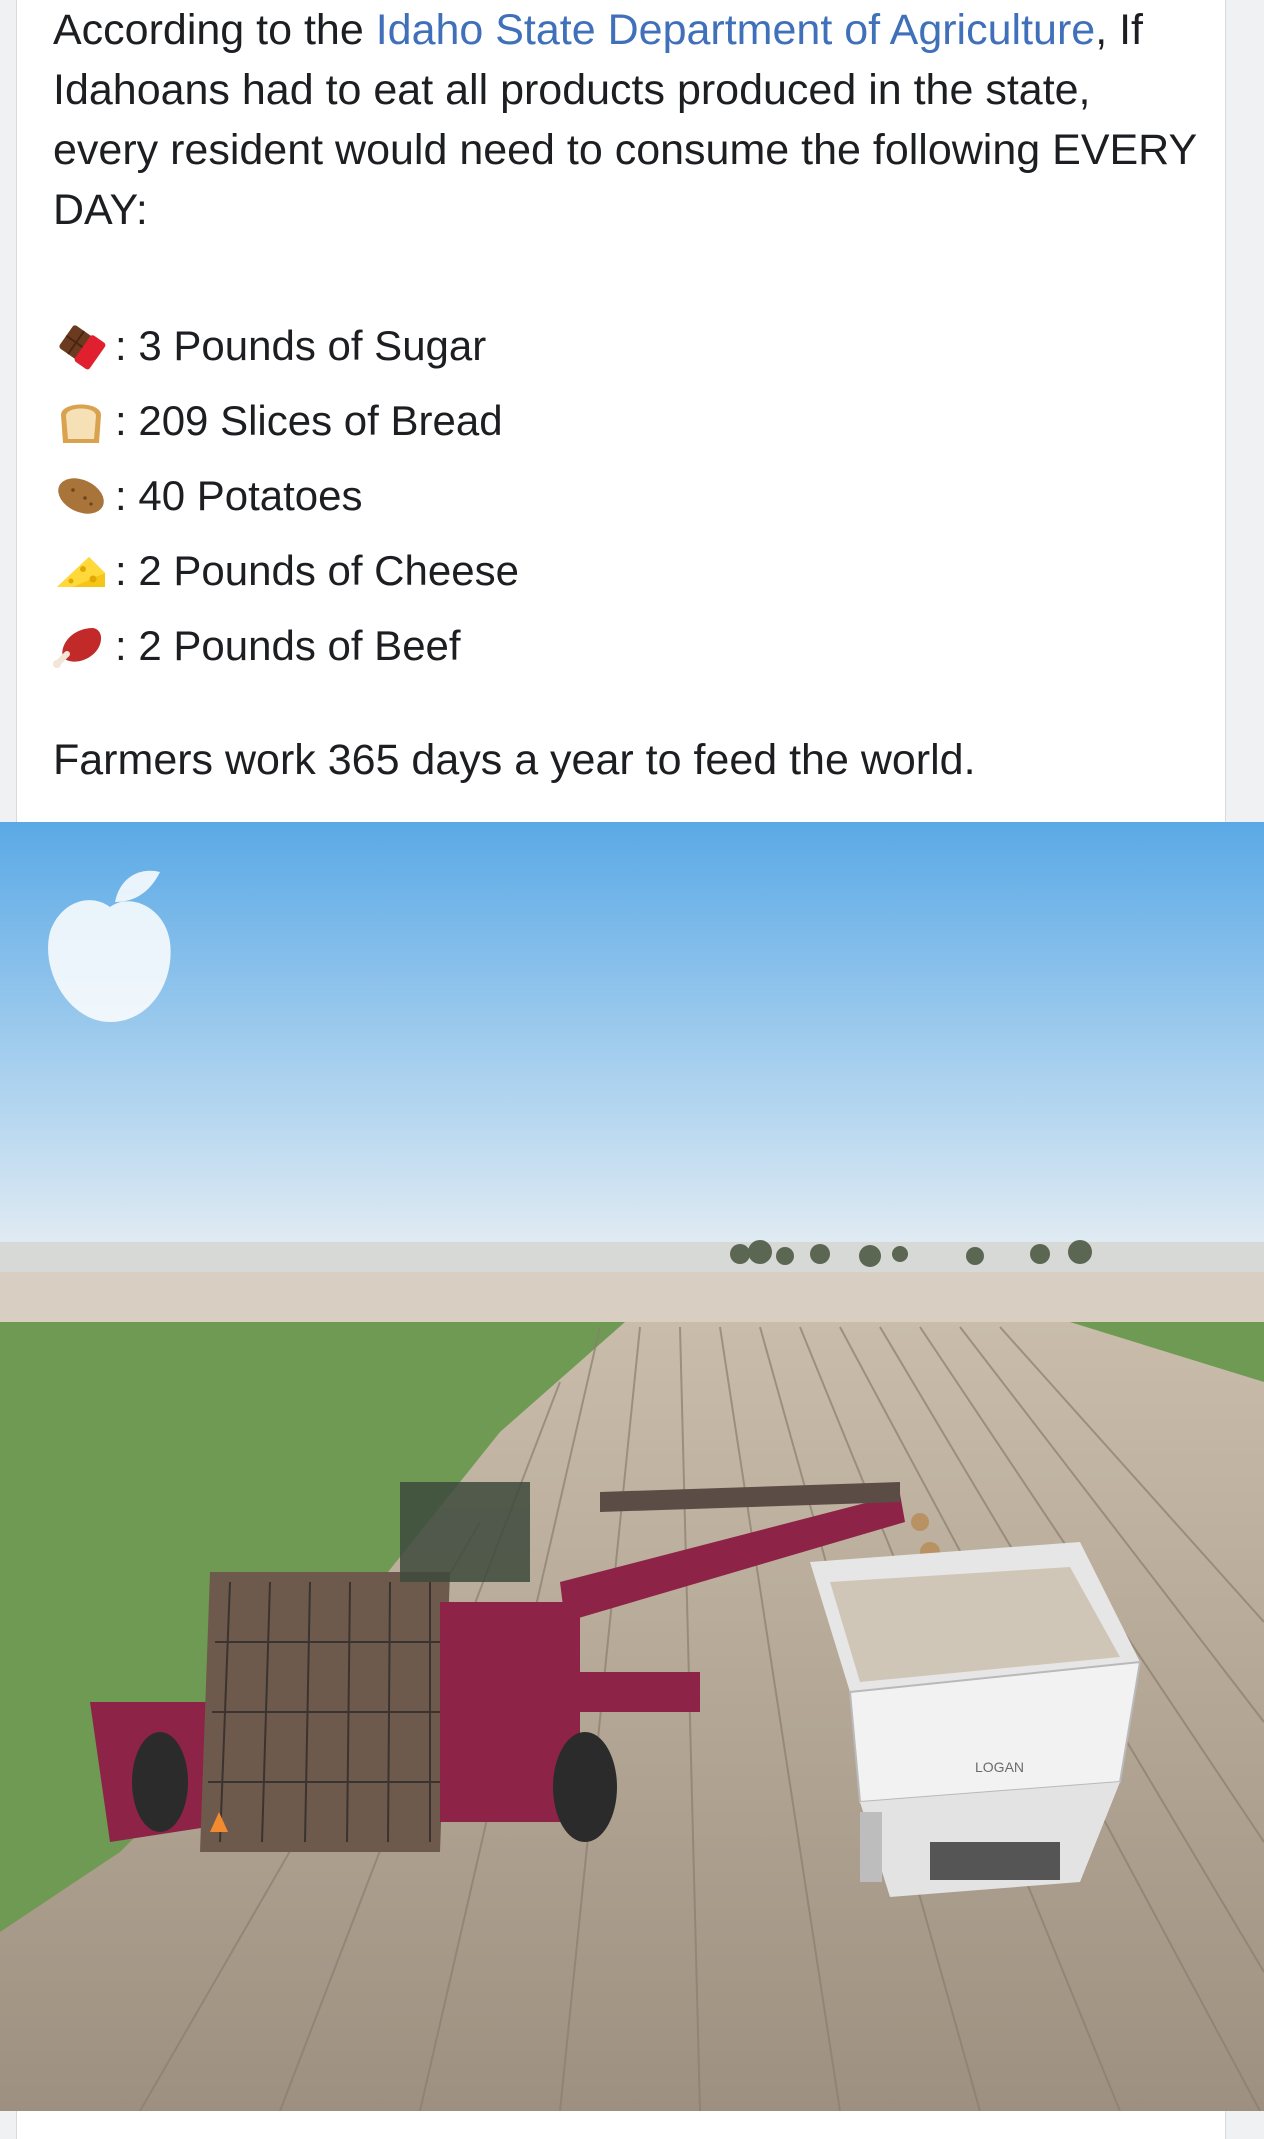 The height and width of the screenshot is (2139, 1264). I want to click on item-label: : 40 Potatoes, so click(239, 495).